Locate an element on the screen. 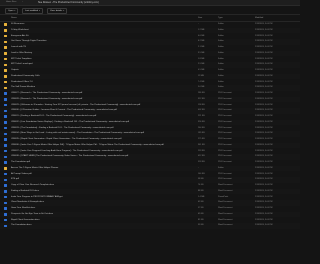 Image resolution: width=320 pixels, height=264 pixels. file-size: 0.5 MB is located at coordinates (201, 70).